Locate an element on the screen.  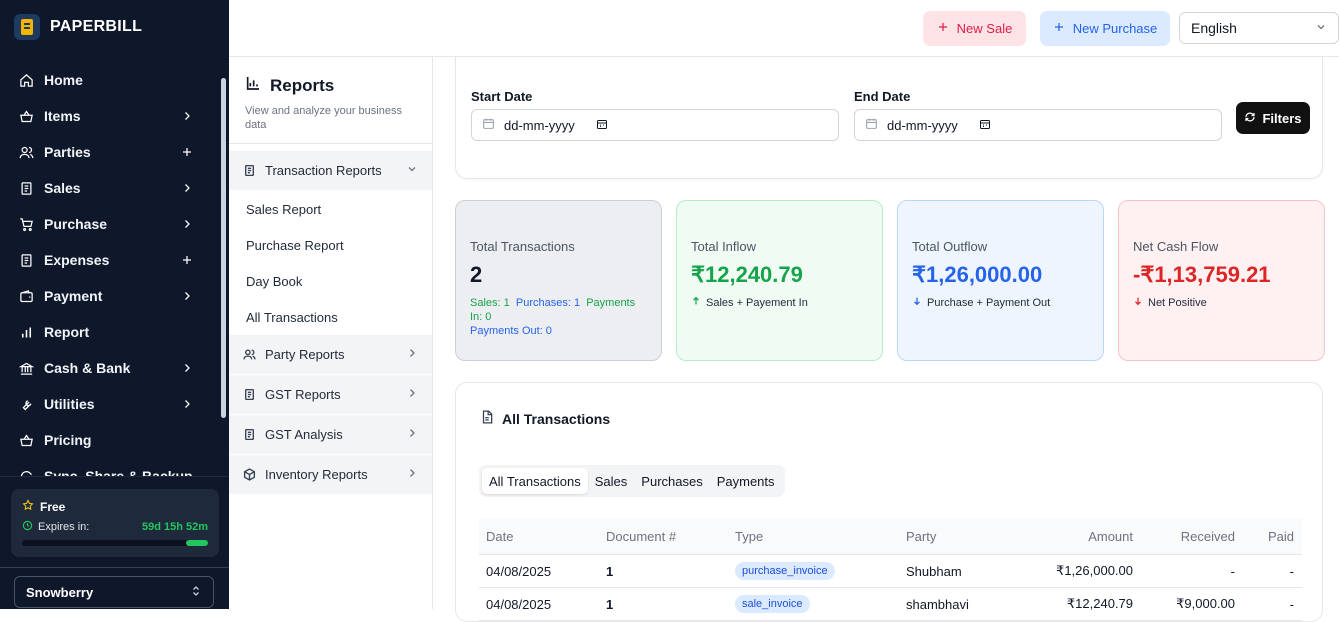
sidebar-item-cash-bank: Cash & Bank is located at coordinates (109, 368).